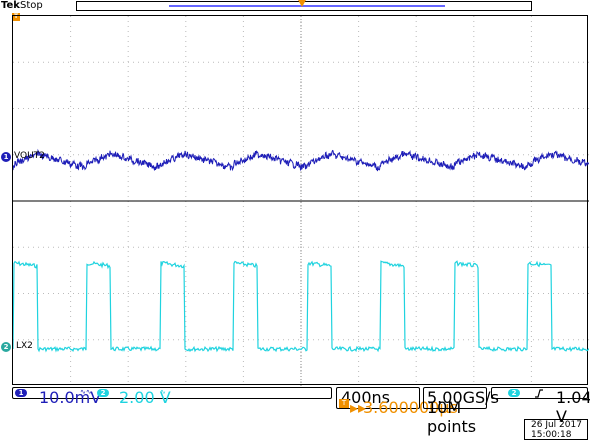  What do you see at coordinates (540, 406) in the screenshot?
I see `trigger-readout-panel: 2 1.04 V` at bounding box center [540, 406].